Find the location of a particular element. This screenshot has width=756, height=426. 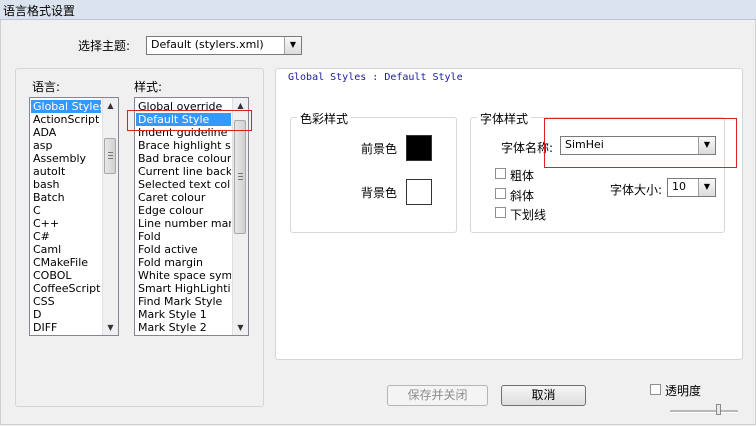

foreground-color-swatch is located at coordinates (419, 148).